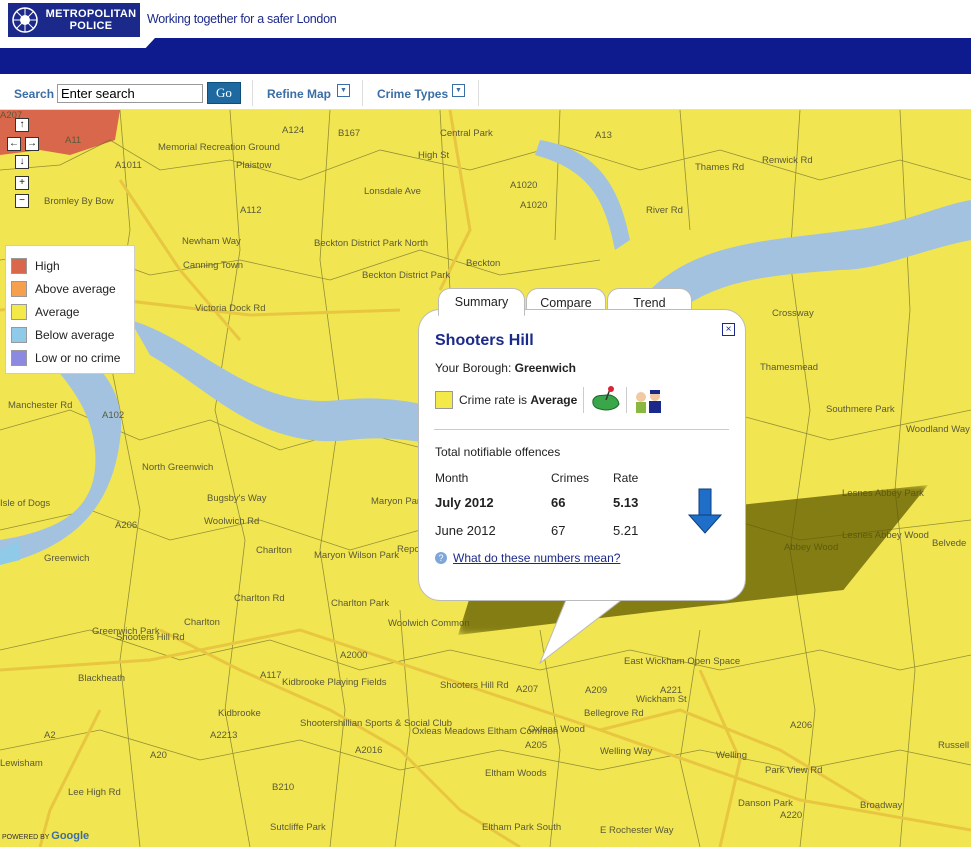  I want to click on zoom-out-button: −, so click(22, 201).